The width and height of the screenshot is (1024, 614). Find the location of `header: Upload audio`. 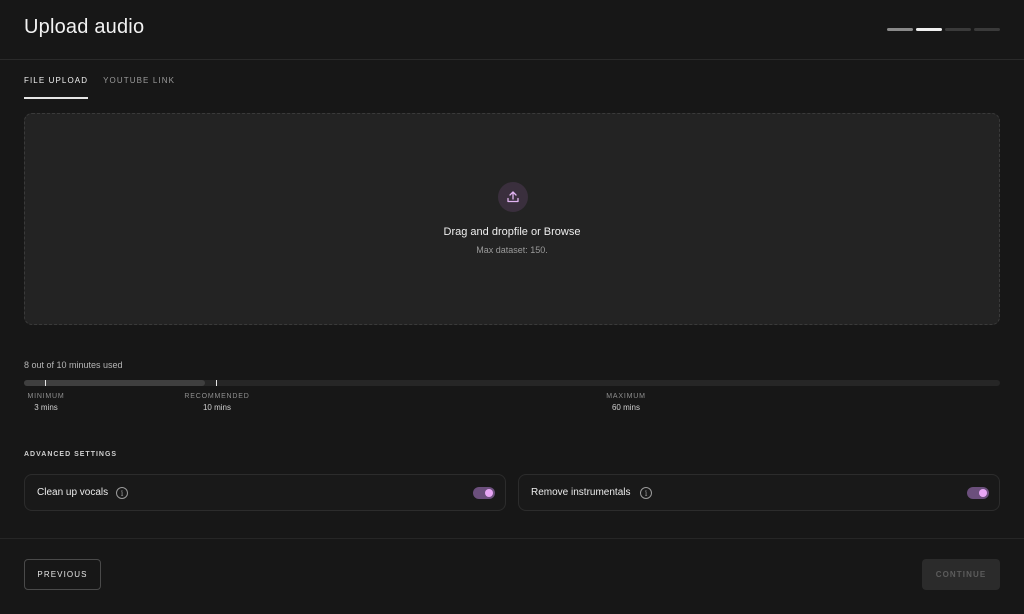

header: Upload audio is located at coordinates (512, 30).